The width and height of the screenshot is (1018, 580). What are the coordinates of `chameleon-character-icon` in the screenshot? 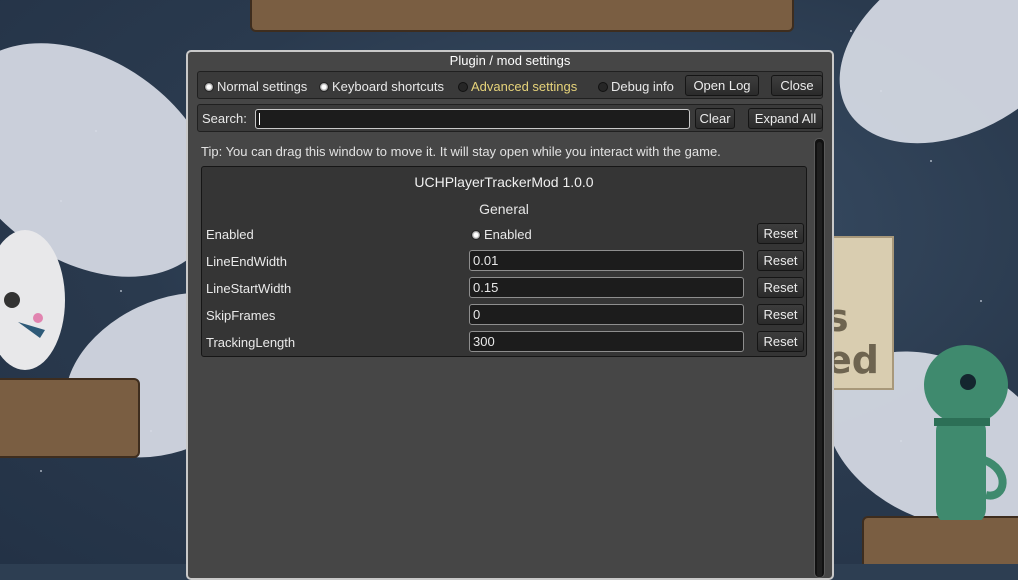 It's located at (966, 432).